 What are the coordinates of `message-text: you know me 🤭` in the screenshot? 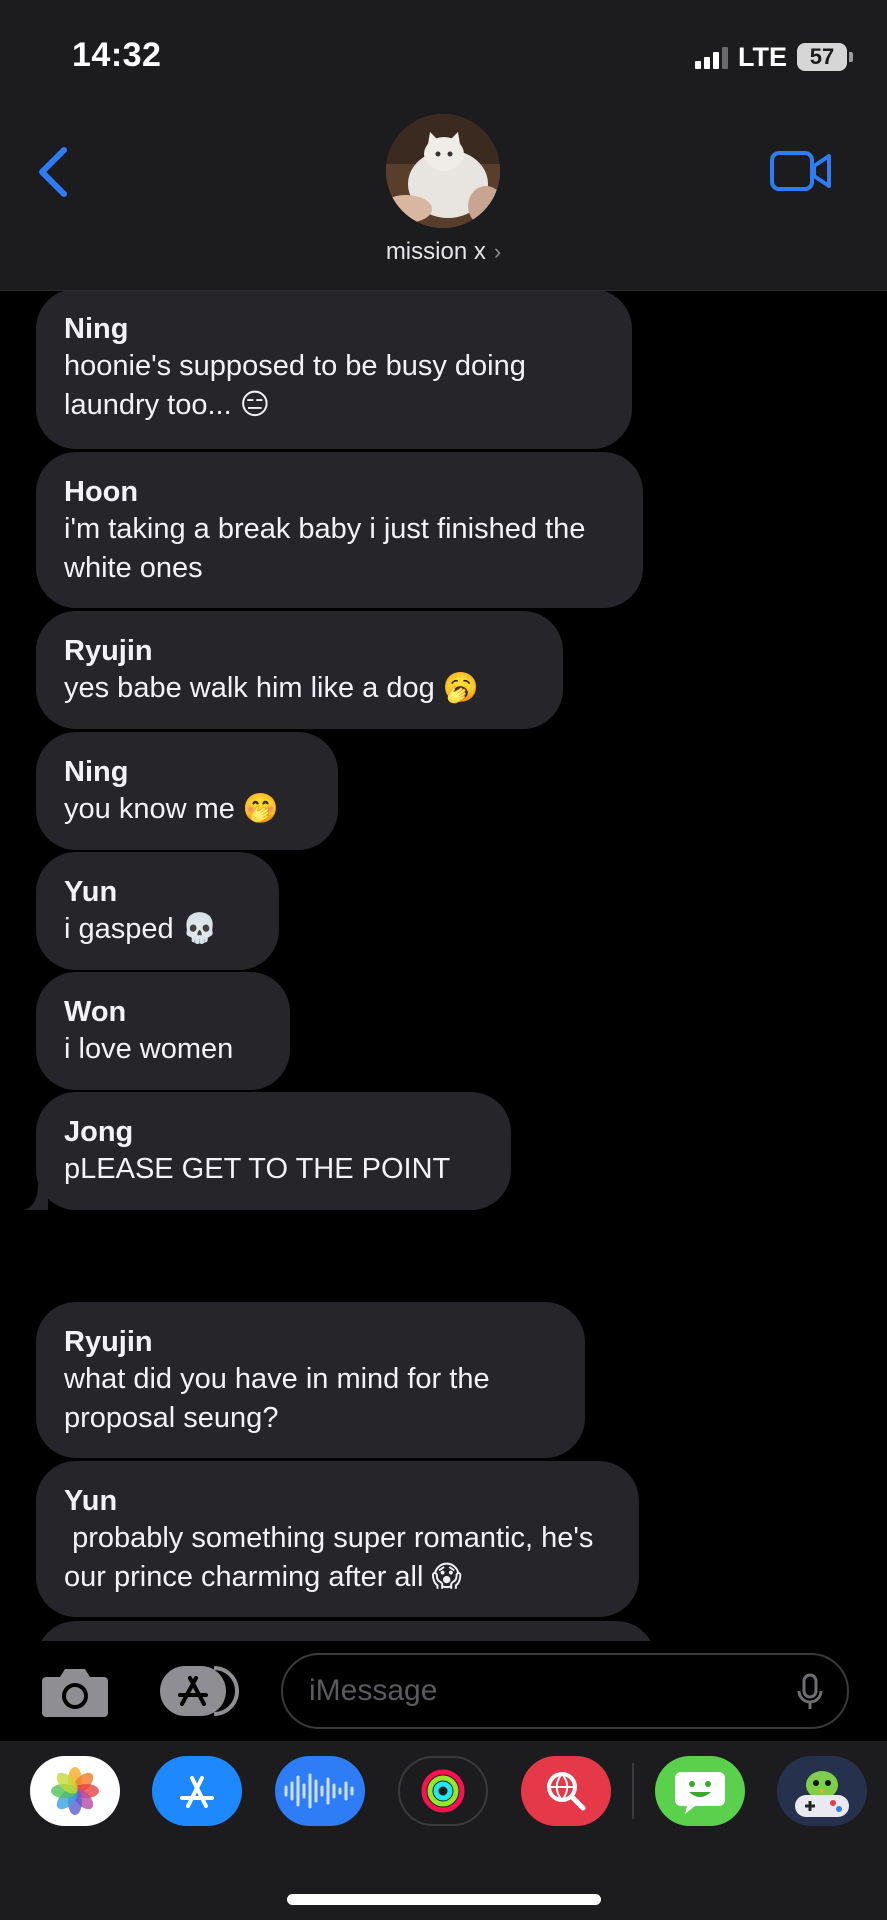 It's located at (172, 809).